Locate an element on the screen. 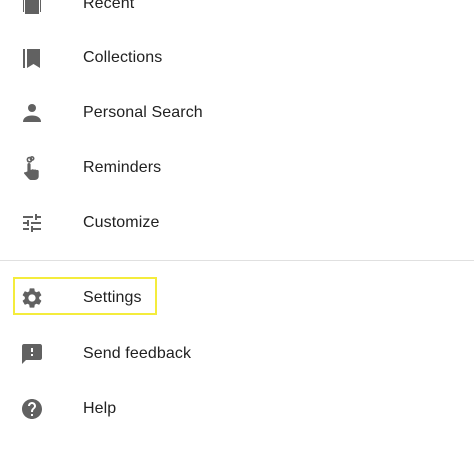 The width and height of the screenshot is (474, 474). menu-item-recent: Recent is located at coordinates (237, 15).